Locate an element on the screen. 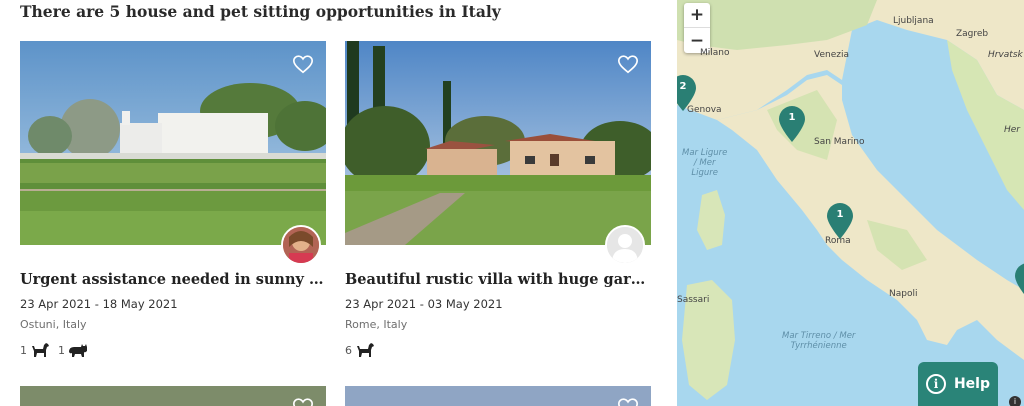 This screenshot has height=406, width=1024. map-sea-label-line: Ligure is located at coordinates (704, 173).